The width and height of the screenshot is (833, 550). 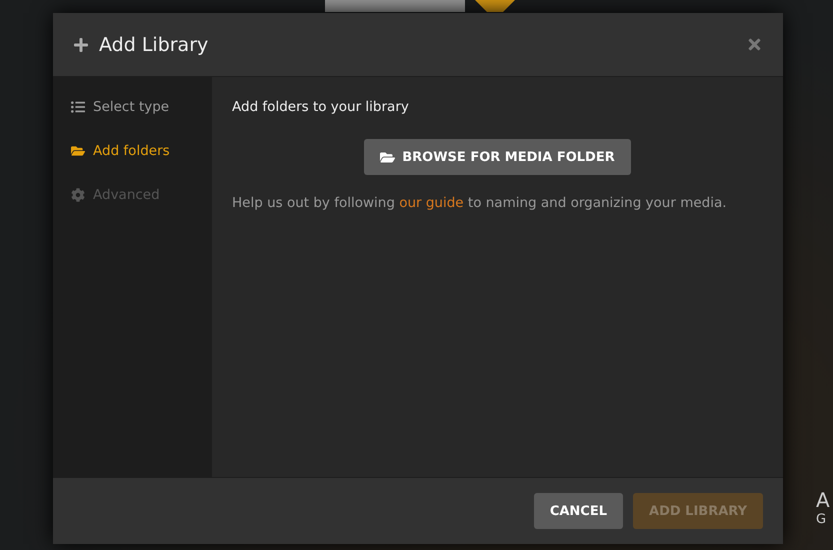 What do you see at coordinates (154, 45) in the screenshot?
I see `dialog-title: Add Library` at bounding box center [154, 45].